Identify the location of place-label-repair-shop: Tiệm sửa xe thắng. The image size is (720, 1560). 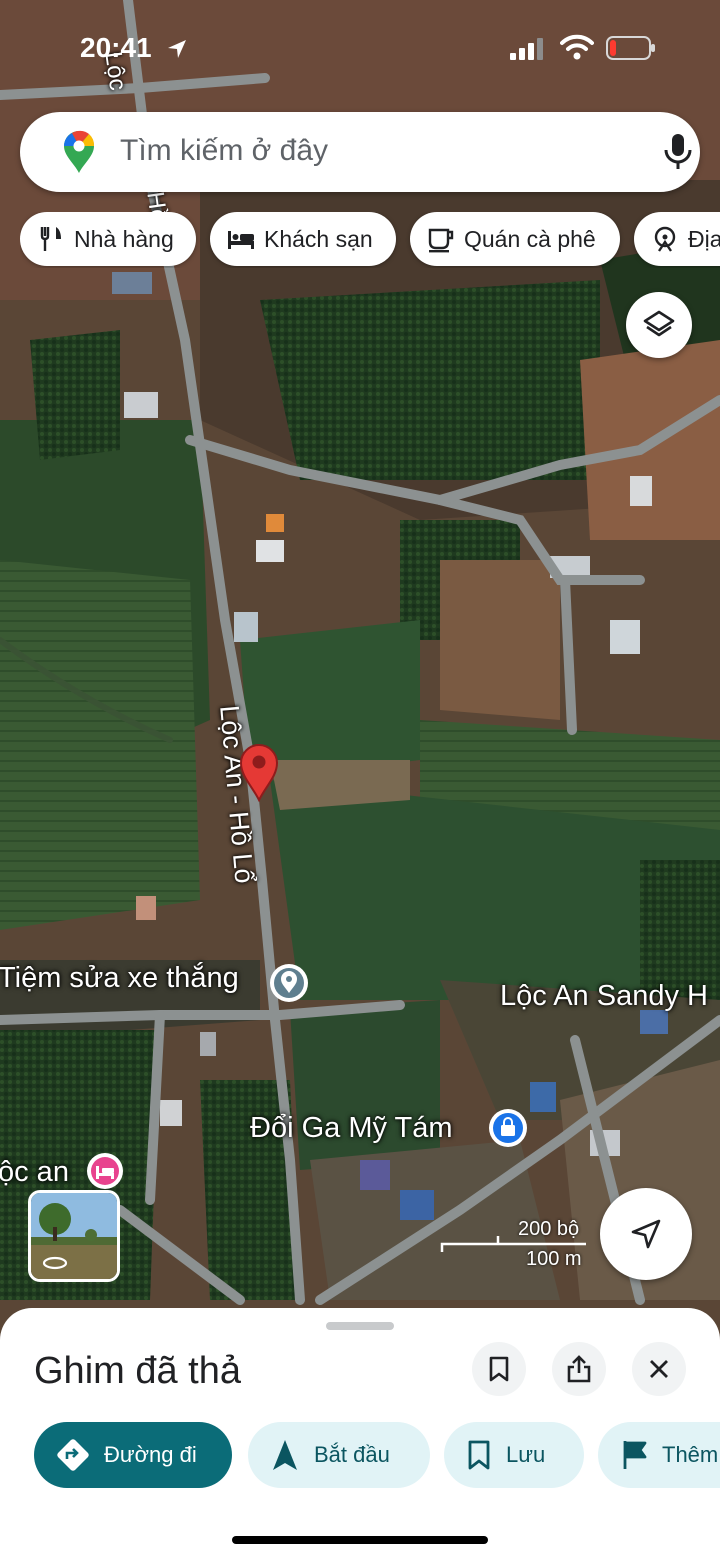
(119, 978).